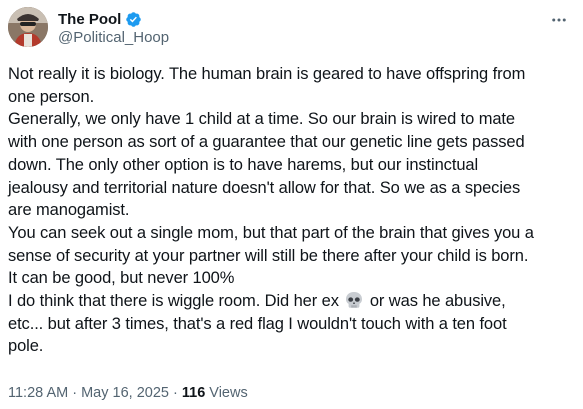 The width and height of the screenshot is (583, 409). What do you see at coordinates (133, 19) in the screenshot?
I see `verified-badge-icon` at bounding box center [133, 19].